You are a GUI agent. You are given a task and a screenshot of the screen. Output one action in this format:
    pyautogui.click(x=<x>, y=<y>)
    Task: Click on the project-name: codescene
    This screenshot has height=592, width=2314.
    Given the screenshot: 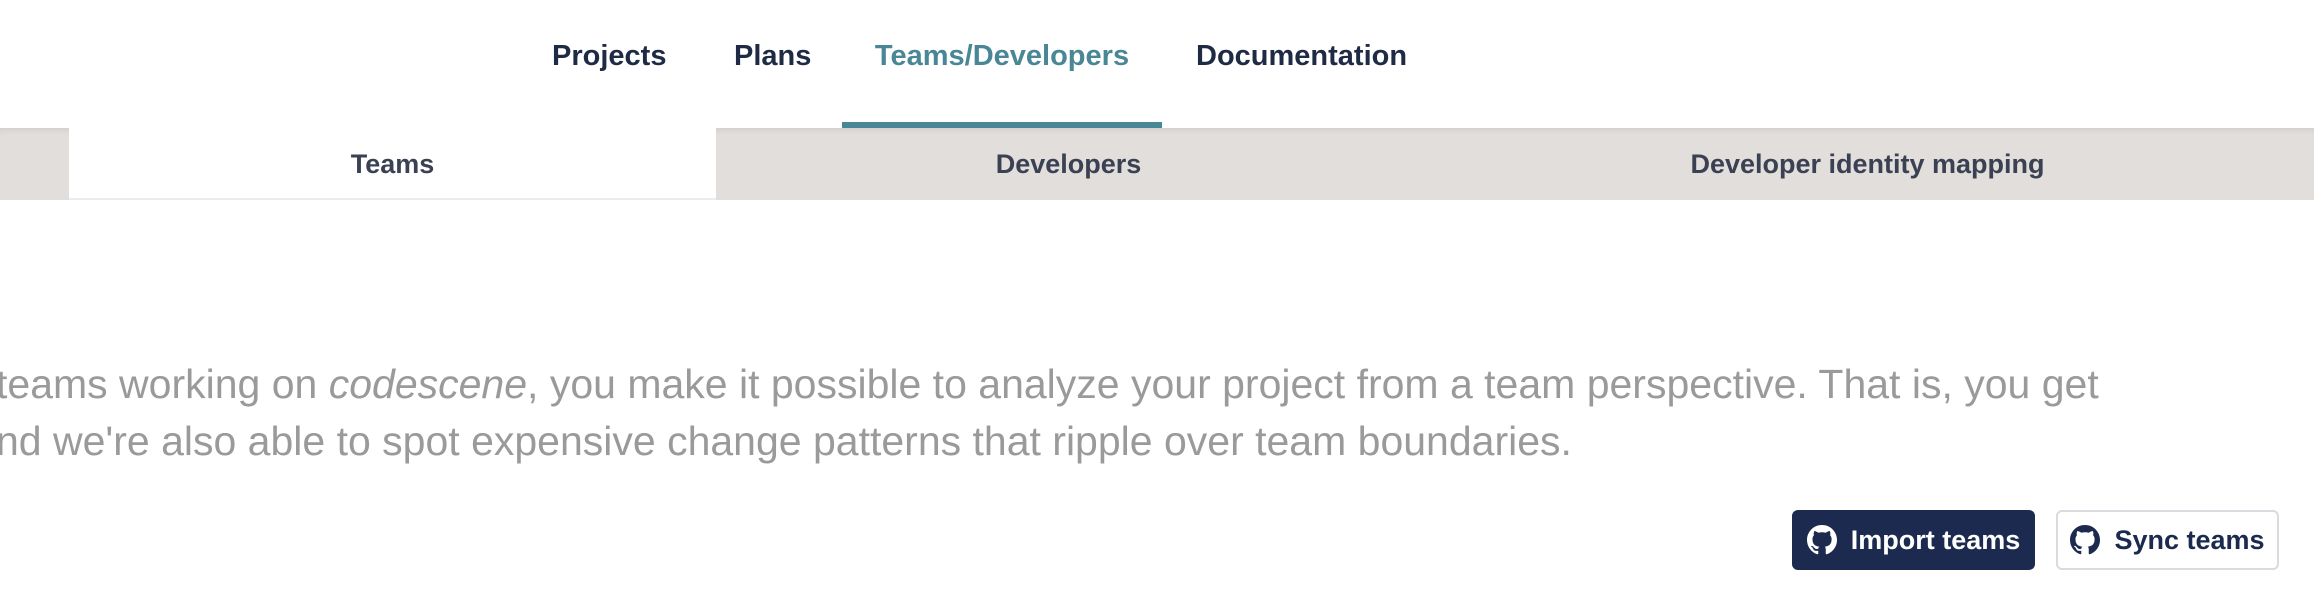 What is the action you would take?
    pyautogui.click(x=428, y=384)
    